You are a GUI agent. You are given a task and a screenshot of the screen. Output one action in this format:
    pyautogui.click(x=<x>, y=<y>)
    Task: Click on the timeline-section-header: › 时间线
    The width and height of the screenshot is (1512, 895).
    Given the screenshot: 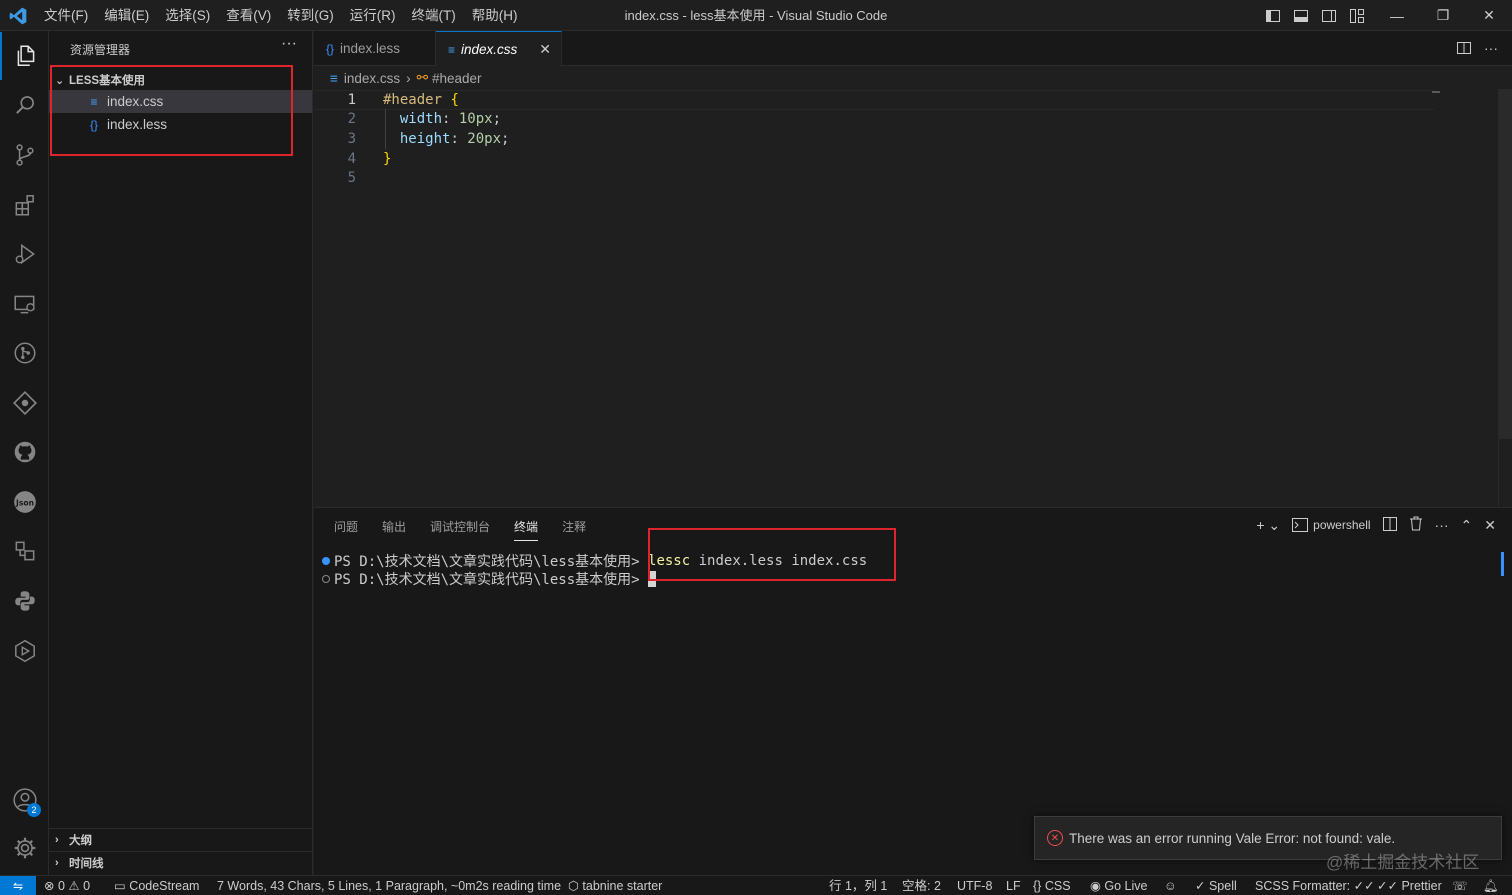 What is the action you would take?
    pyautogui.click(x=180, y=862)
    